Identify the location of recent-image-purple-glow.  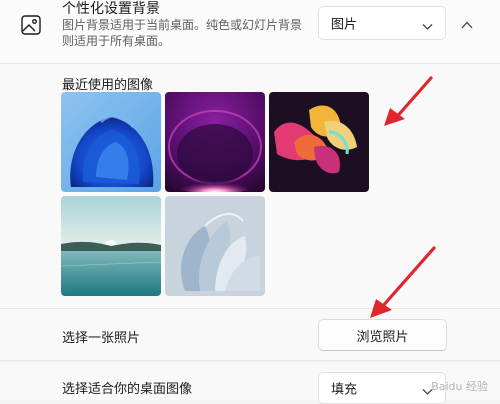
(215, 142).